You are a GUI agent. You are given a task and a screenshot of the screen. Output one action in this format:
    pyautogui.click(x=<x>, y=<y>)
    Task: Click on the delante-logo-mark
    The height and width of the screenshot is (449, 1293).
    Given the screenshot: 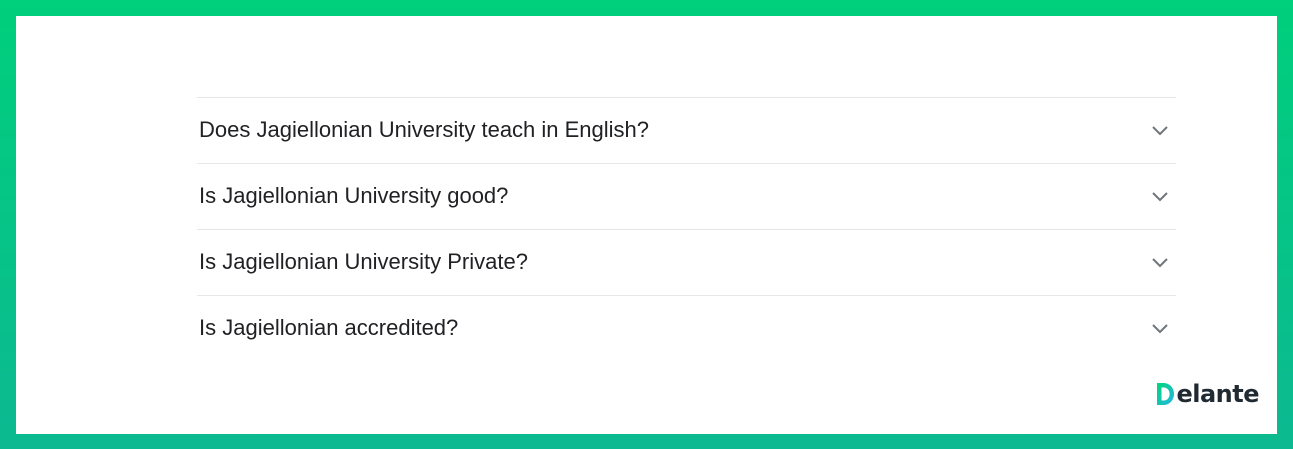 What is the action you would take?
    pyautogui.click(x=1166, y=394)
    